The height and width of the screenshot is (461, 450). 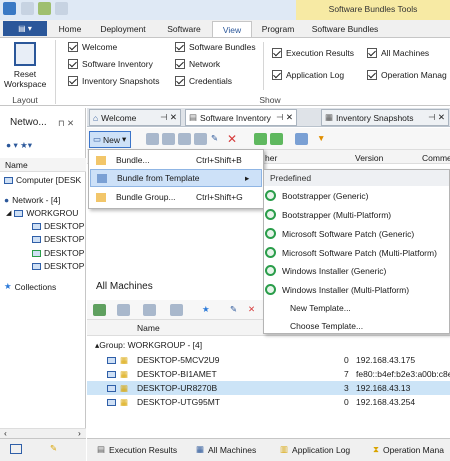 What do you see at coordinates (226, 449) in the screenshot?
I see `tab-all-machines: ▦ All Machines` at bounding box center [226, 449].